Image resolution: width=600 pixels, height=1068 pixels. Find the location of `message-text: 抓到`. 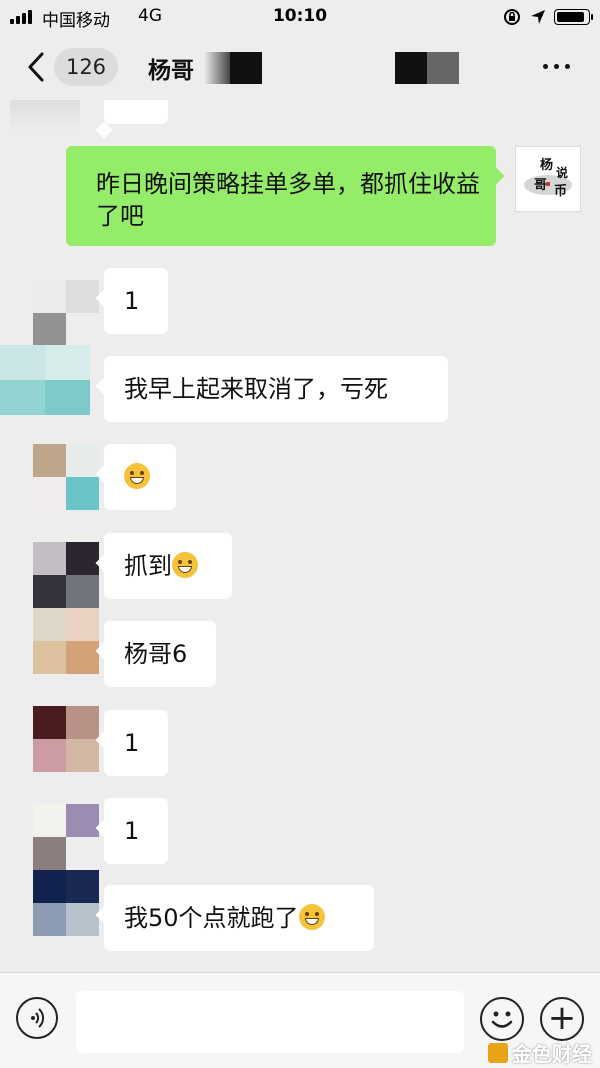

message-text: 抓到 is located at coordinates (148, 566).